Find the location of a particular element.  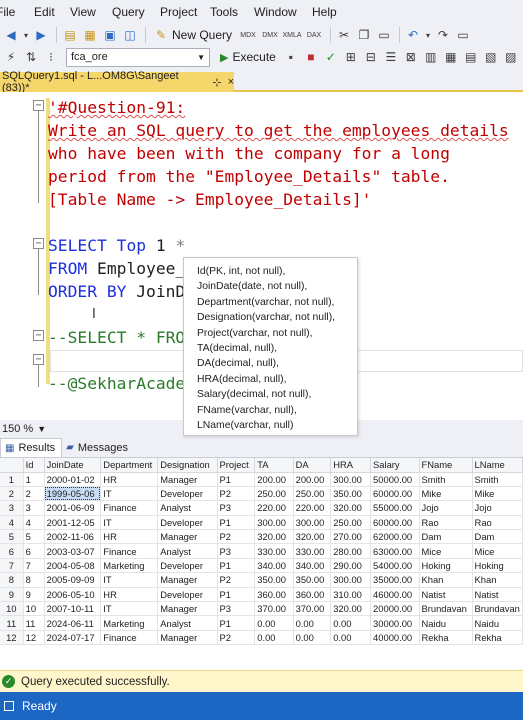

change-connection-icon: ⇅ is located at coordinates (31, 57).